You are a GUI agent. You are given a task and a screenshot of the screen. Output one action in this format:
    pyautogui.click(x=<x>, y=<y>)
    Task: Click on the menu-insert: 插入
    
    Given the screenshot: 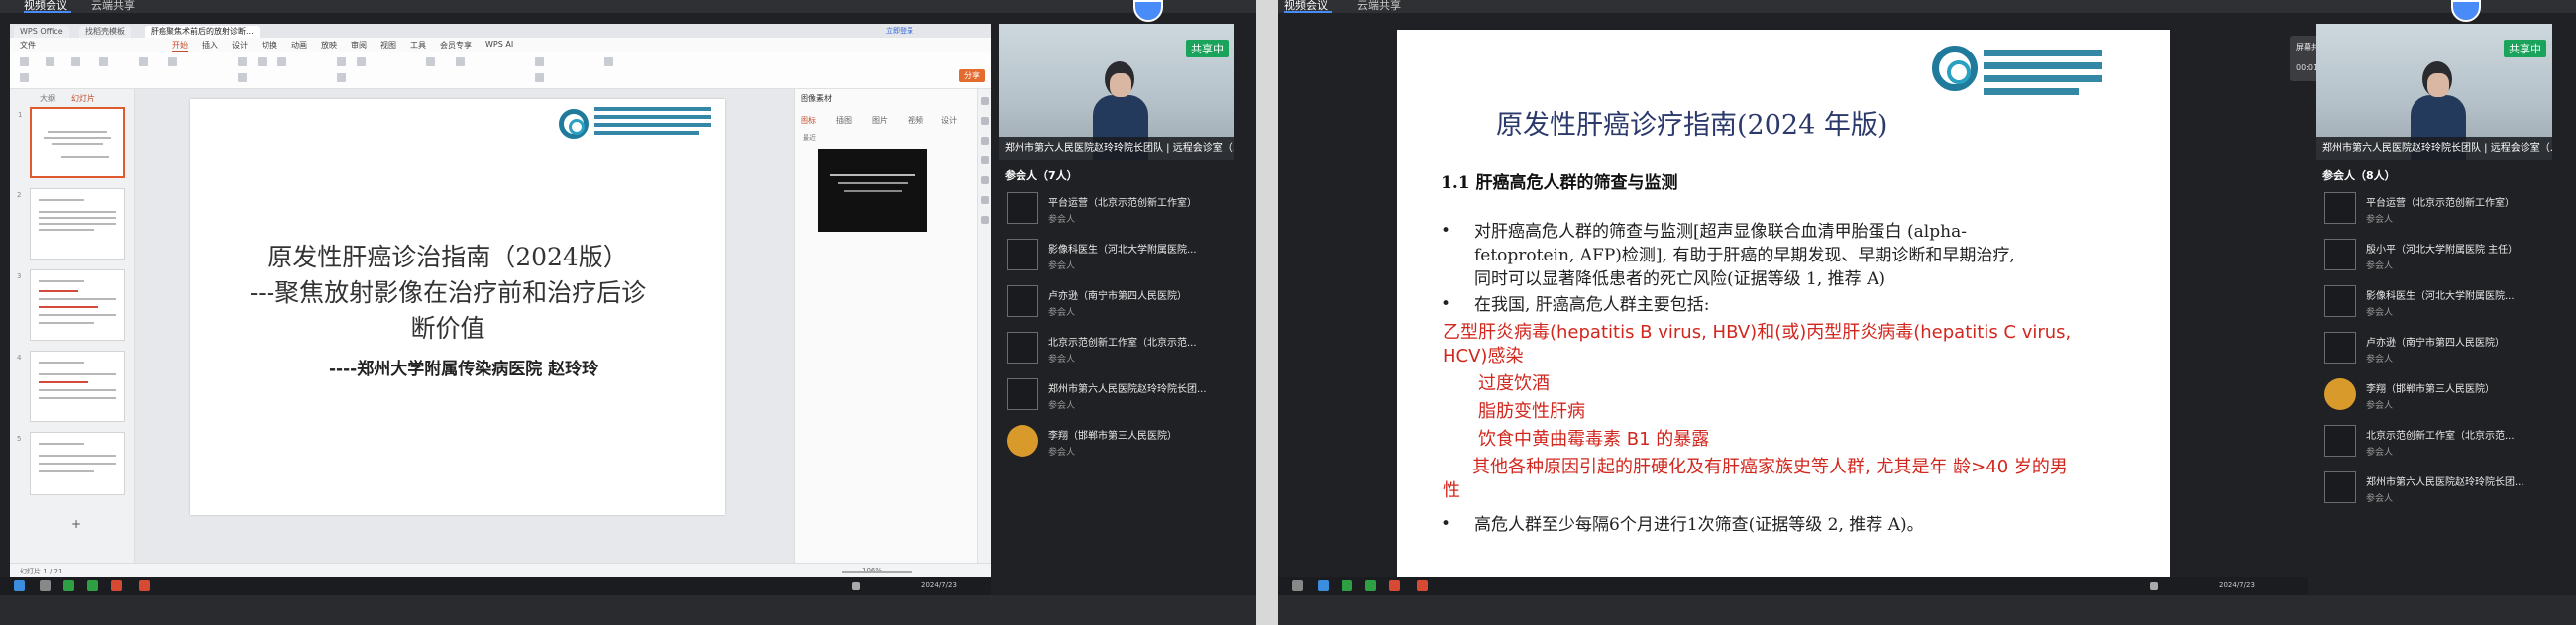 What is the action you would take?
    pyautogui.click(x=210, y=46)
    